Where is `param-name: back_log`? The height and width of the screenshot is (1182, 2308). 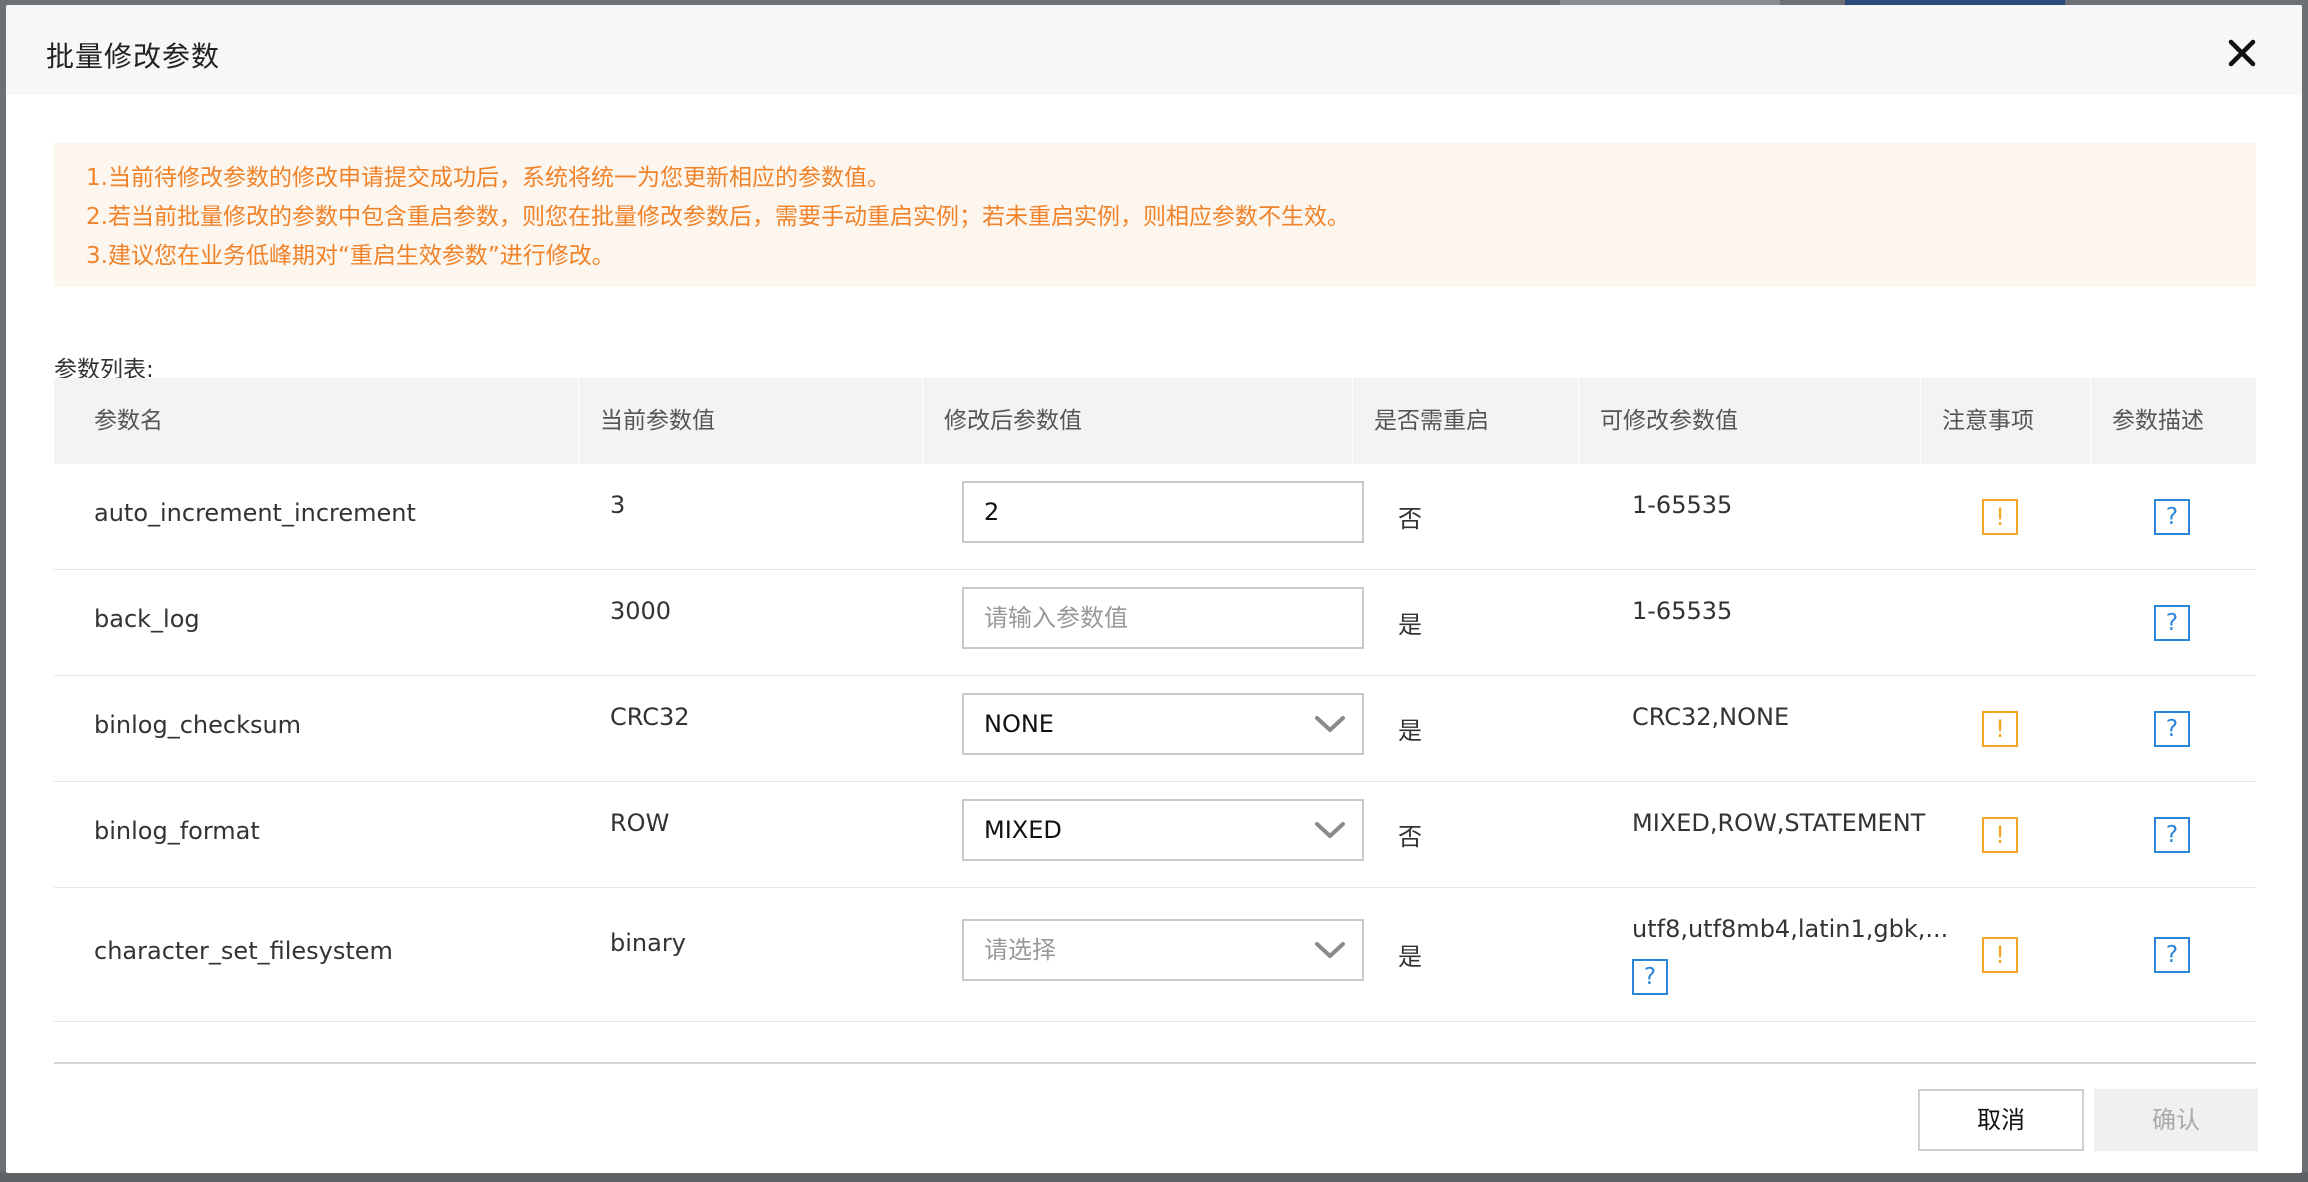
param-name: back_log is located at coordinates (147, 619).